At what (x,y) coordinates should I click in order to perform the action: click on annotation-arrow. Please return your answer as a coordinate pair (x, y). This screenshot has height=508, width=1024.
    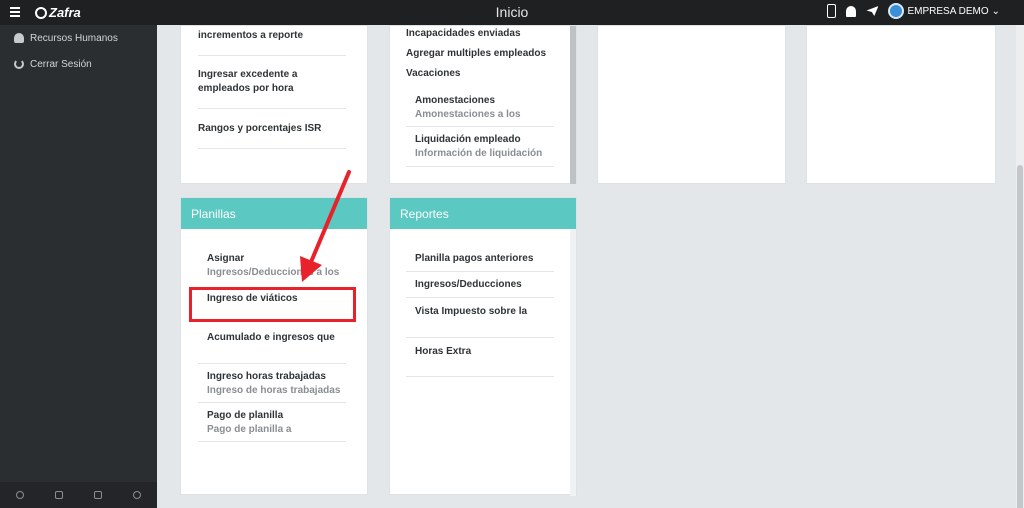
    Looking at the image, I should click on (325, 226).